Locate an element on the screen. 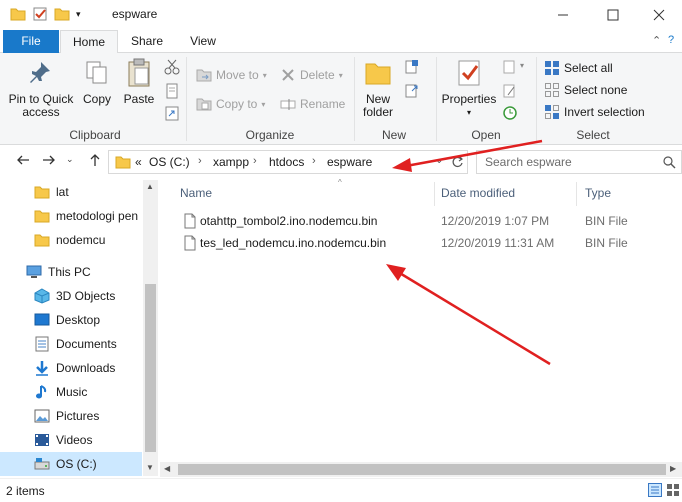  sort-chevron-icon: ^ is located at coordinates (340, 182).